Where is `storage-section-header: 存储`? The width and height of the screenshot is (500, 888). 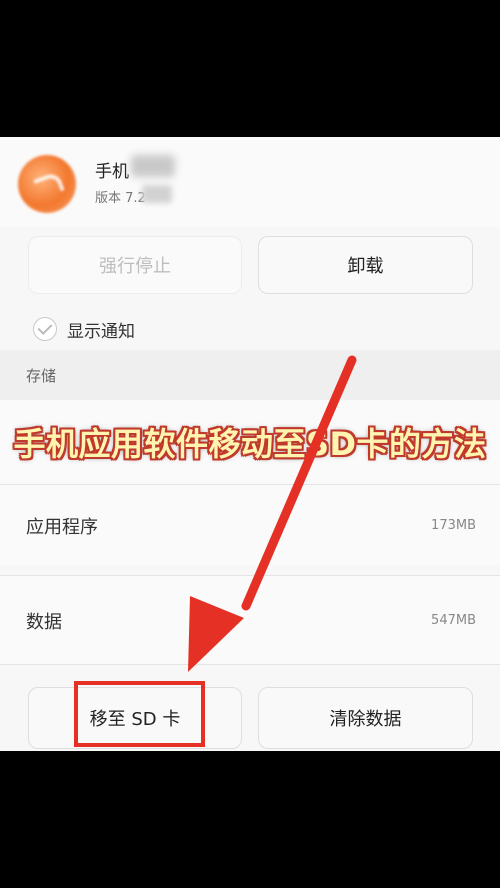 storage-section-header: 存储 is located at coordinates (250, 375).